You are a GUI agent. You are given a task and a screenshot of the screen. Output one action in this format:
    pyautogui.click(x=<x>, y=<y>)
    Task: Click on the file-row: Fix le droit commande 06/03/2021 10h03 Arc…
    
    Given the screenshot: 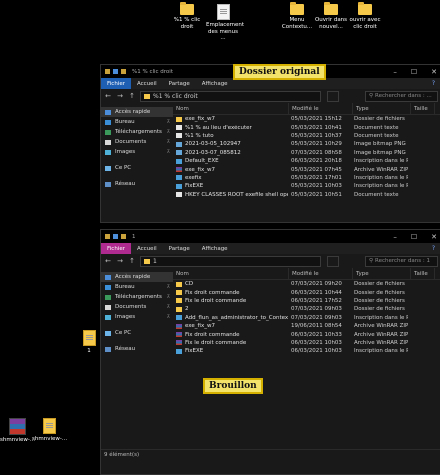 What is the action you would take?
    pyautogui.click(x=306, y=343)
    